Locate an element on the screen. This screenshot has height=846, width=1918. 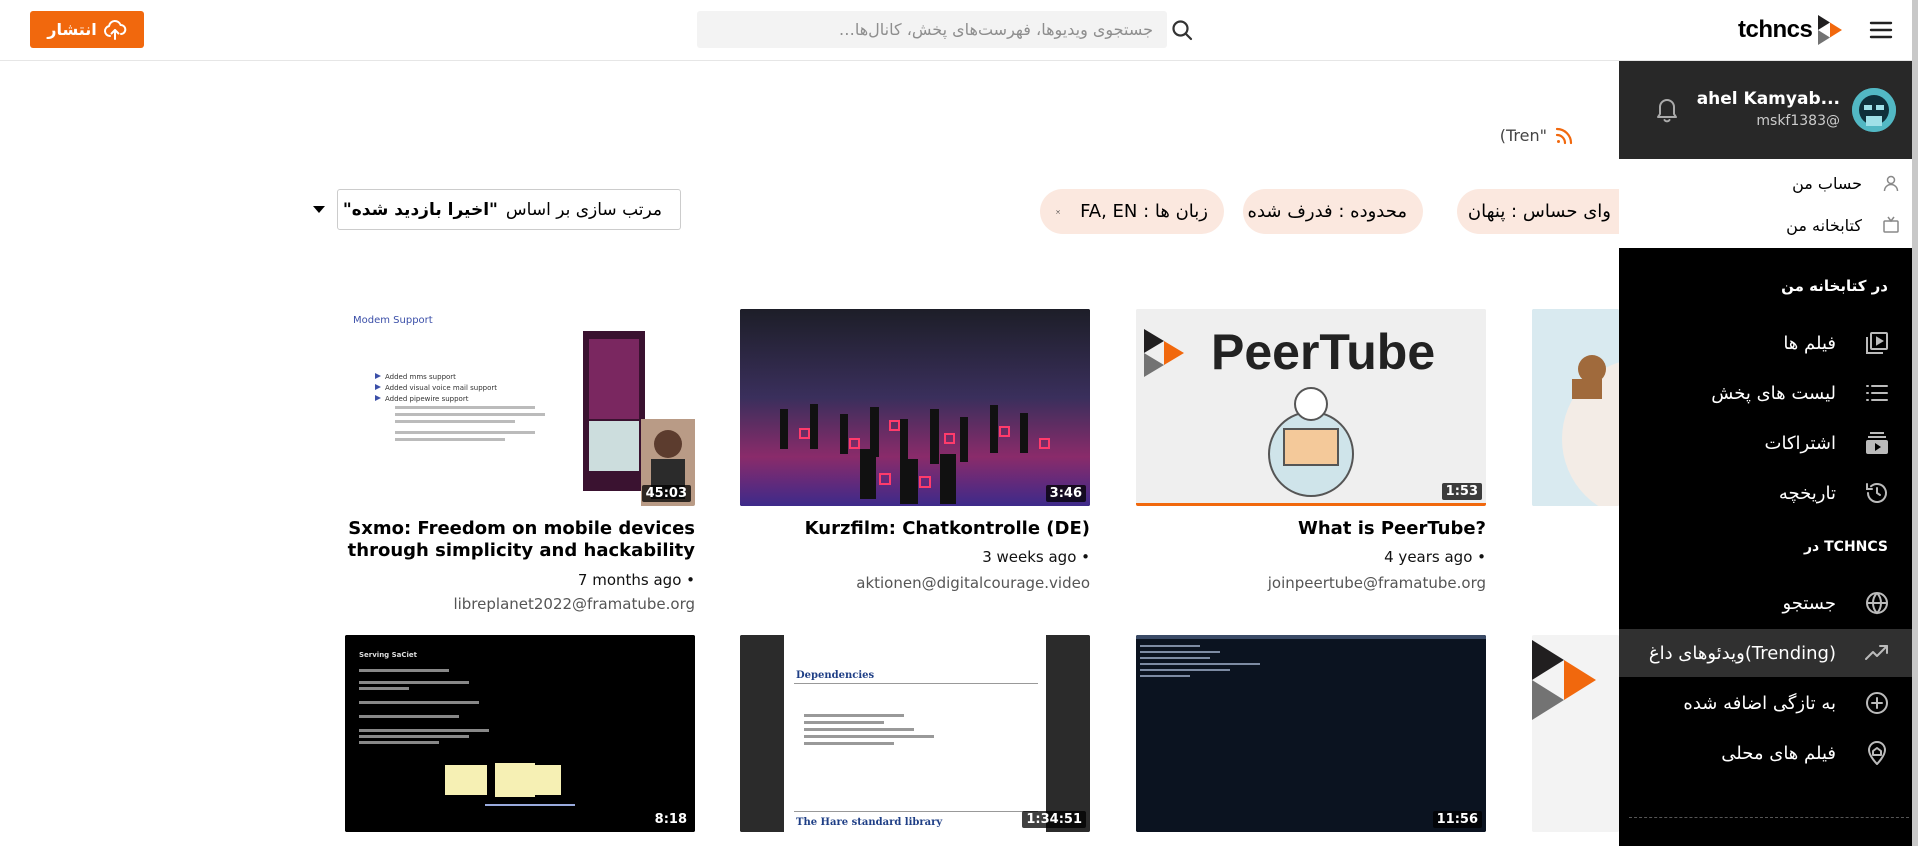
slide-image: Serving SaCiet is located at coordinates (520, 733).